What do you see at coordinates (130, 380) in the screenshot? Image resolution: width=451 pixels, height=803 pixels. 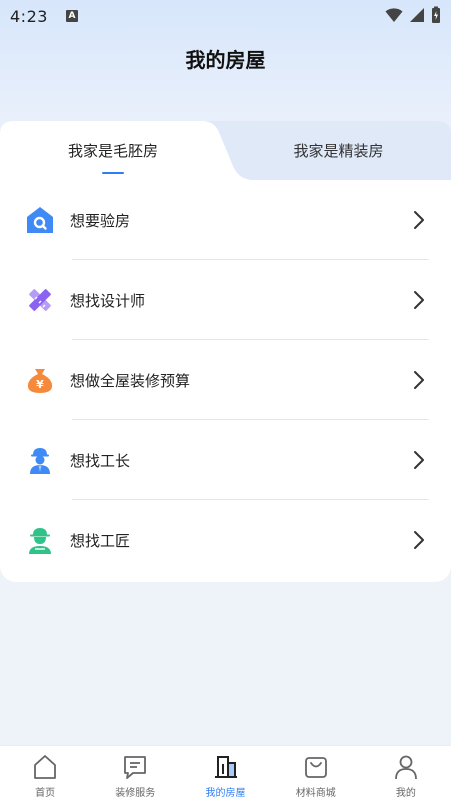 I see `list-item-label: 想做全屋装修预算` at bounding box center [130, 380].